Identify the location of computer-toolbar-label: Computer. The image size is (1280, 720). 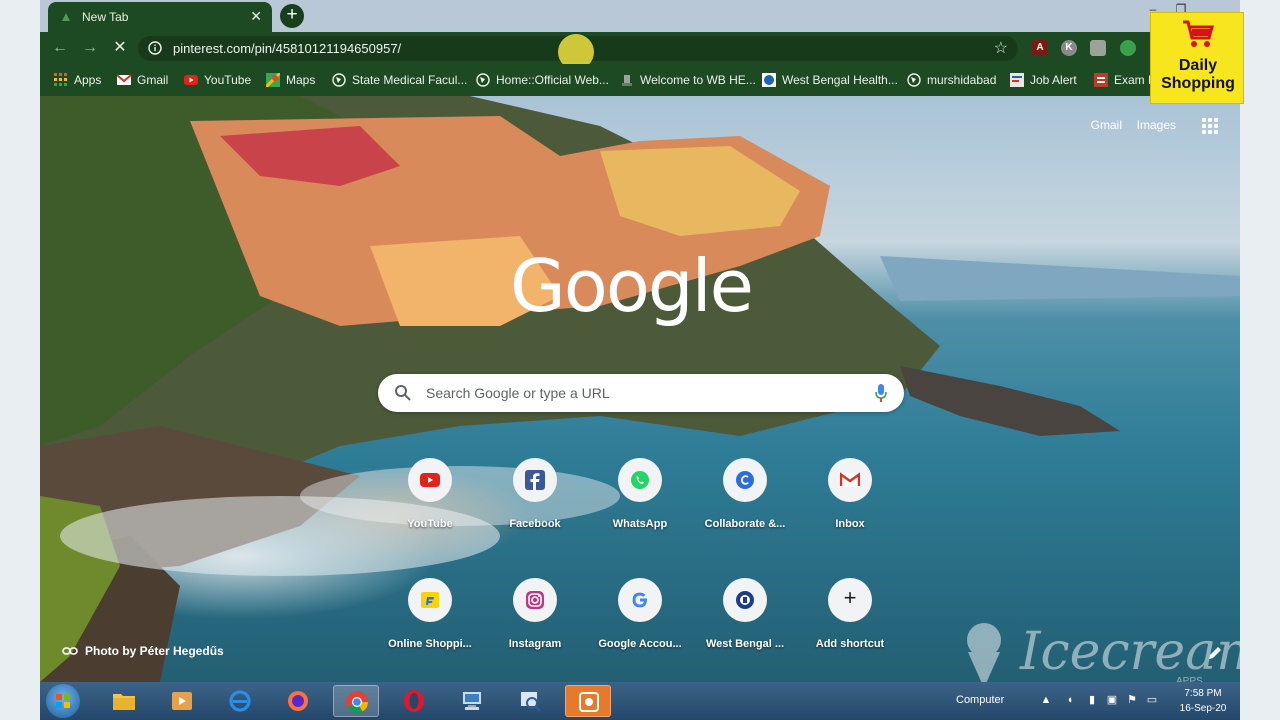
(980, 700).